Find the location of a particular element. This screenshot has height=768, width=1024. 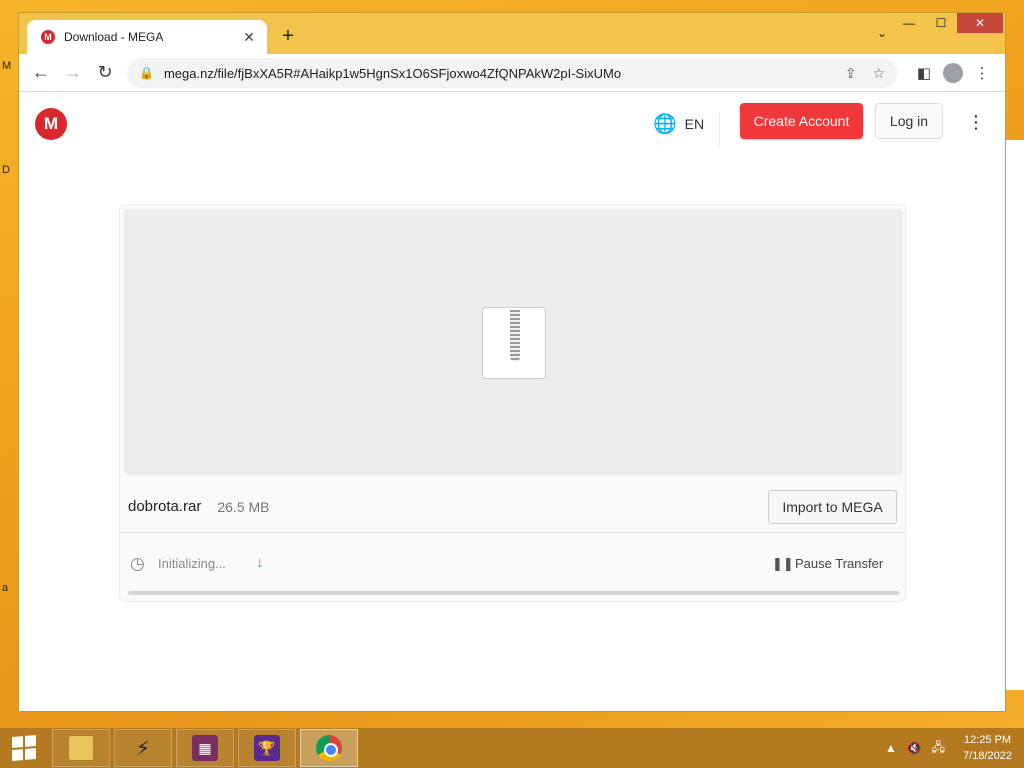

close-tab-icon: ✕ is located at coordinates (249, 37).